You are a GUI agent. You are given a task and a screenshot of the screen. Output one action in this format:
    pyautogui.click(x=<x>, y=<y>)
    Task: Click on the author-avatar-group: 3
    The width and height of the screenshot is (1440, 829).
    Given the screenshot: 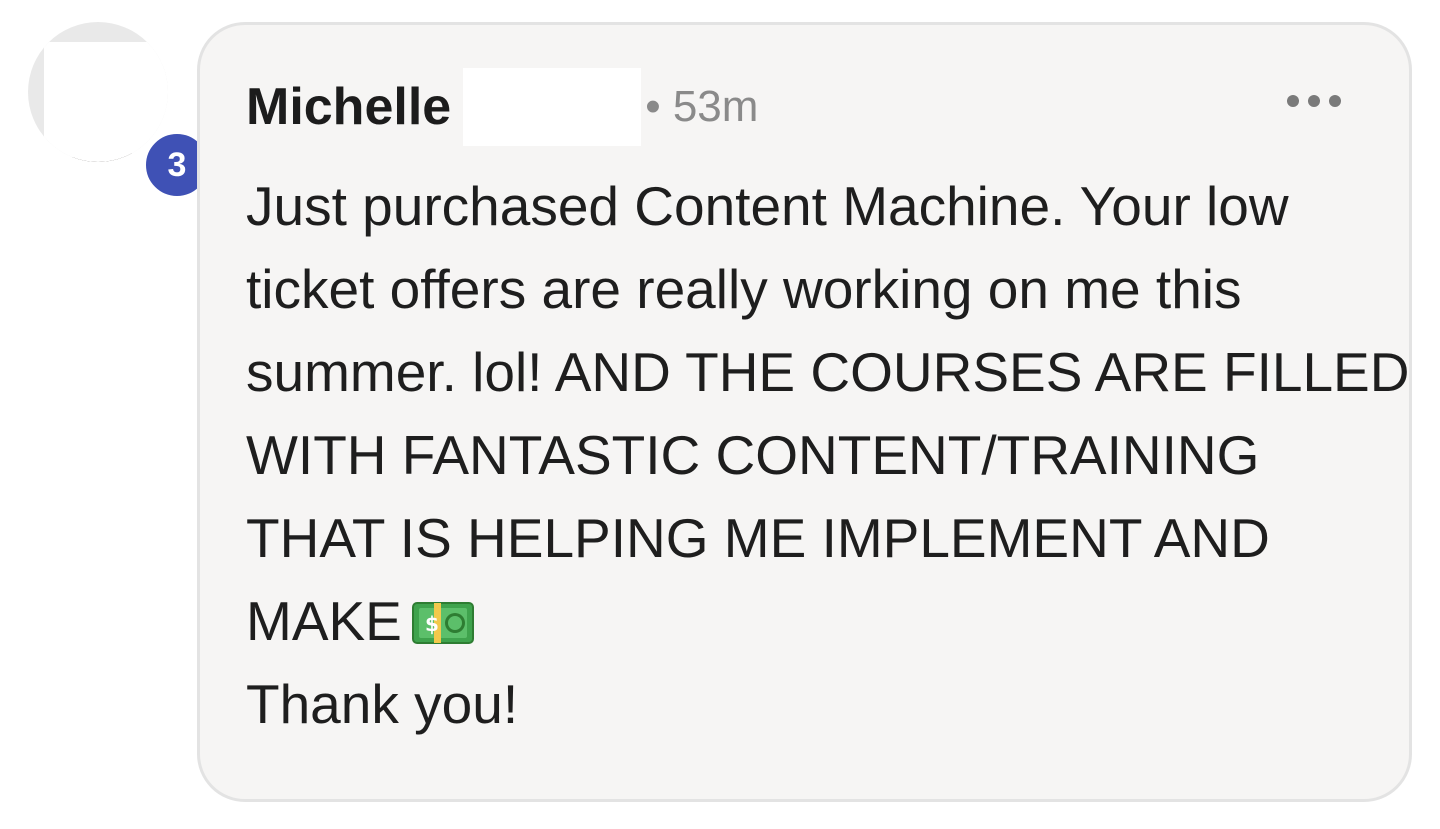 What is the action you would take?
    pyautogui.click(x=120, y=111)
    